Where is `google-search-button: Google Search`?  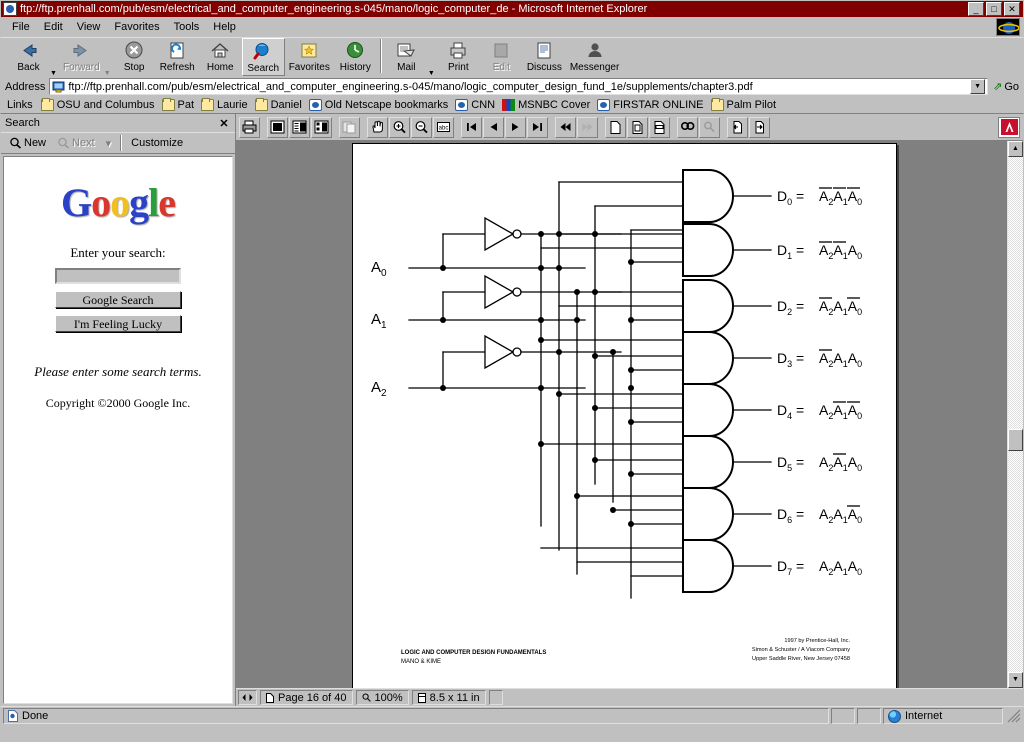
google-search-button: Google Search is located at coordinates (118, 299).